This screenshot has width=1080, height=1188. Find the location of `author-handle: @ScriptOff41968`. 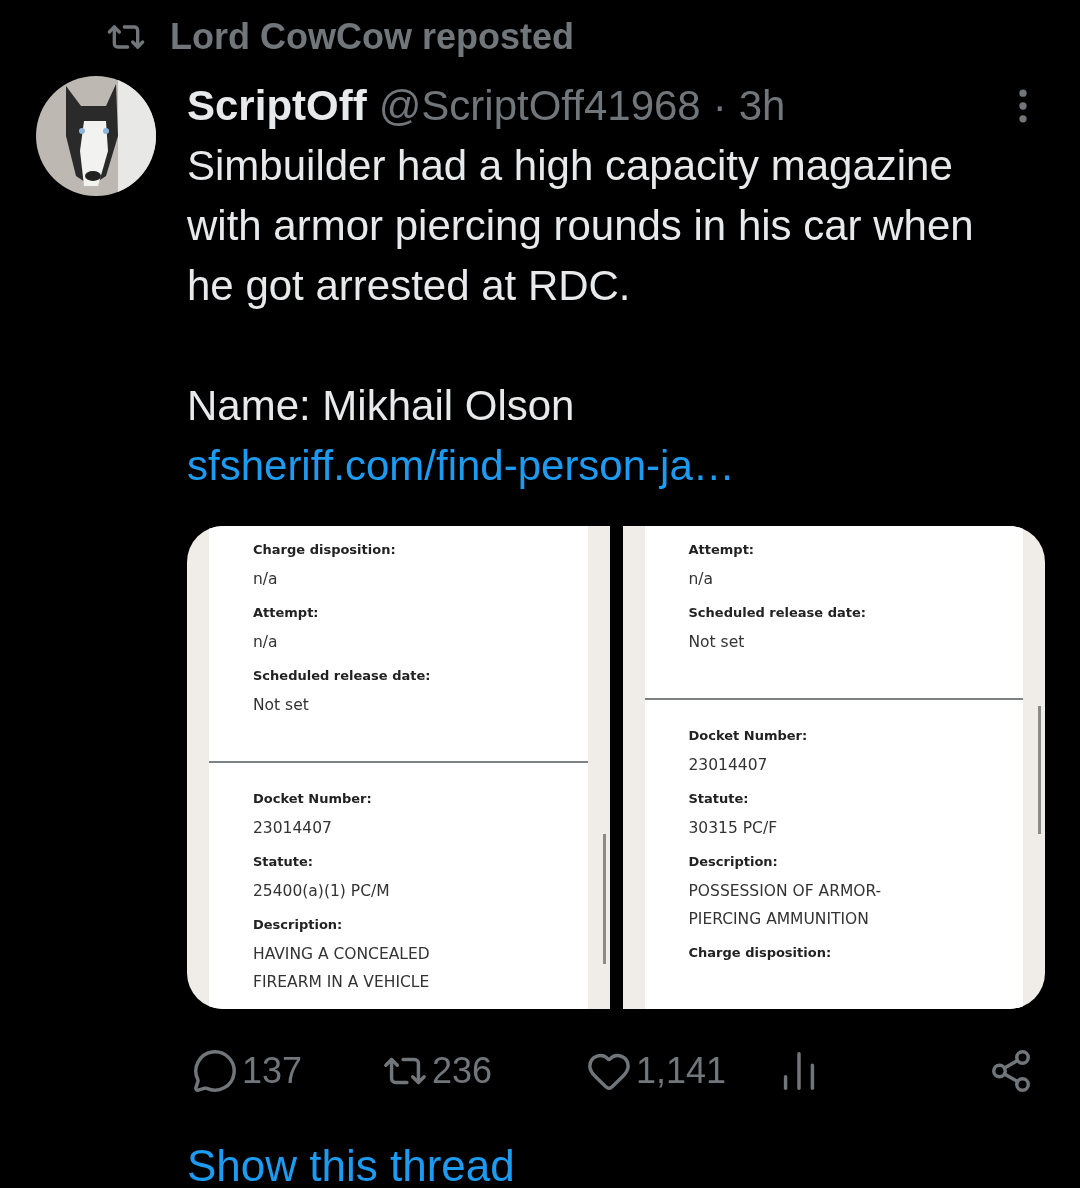

author-handle: @ScriptOff41968 is located at coordinates (539, 106).